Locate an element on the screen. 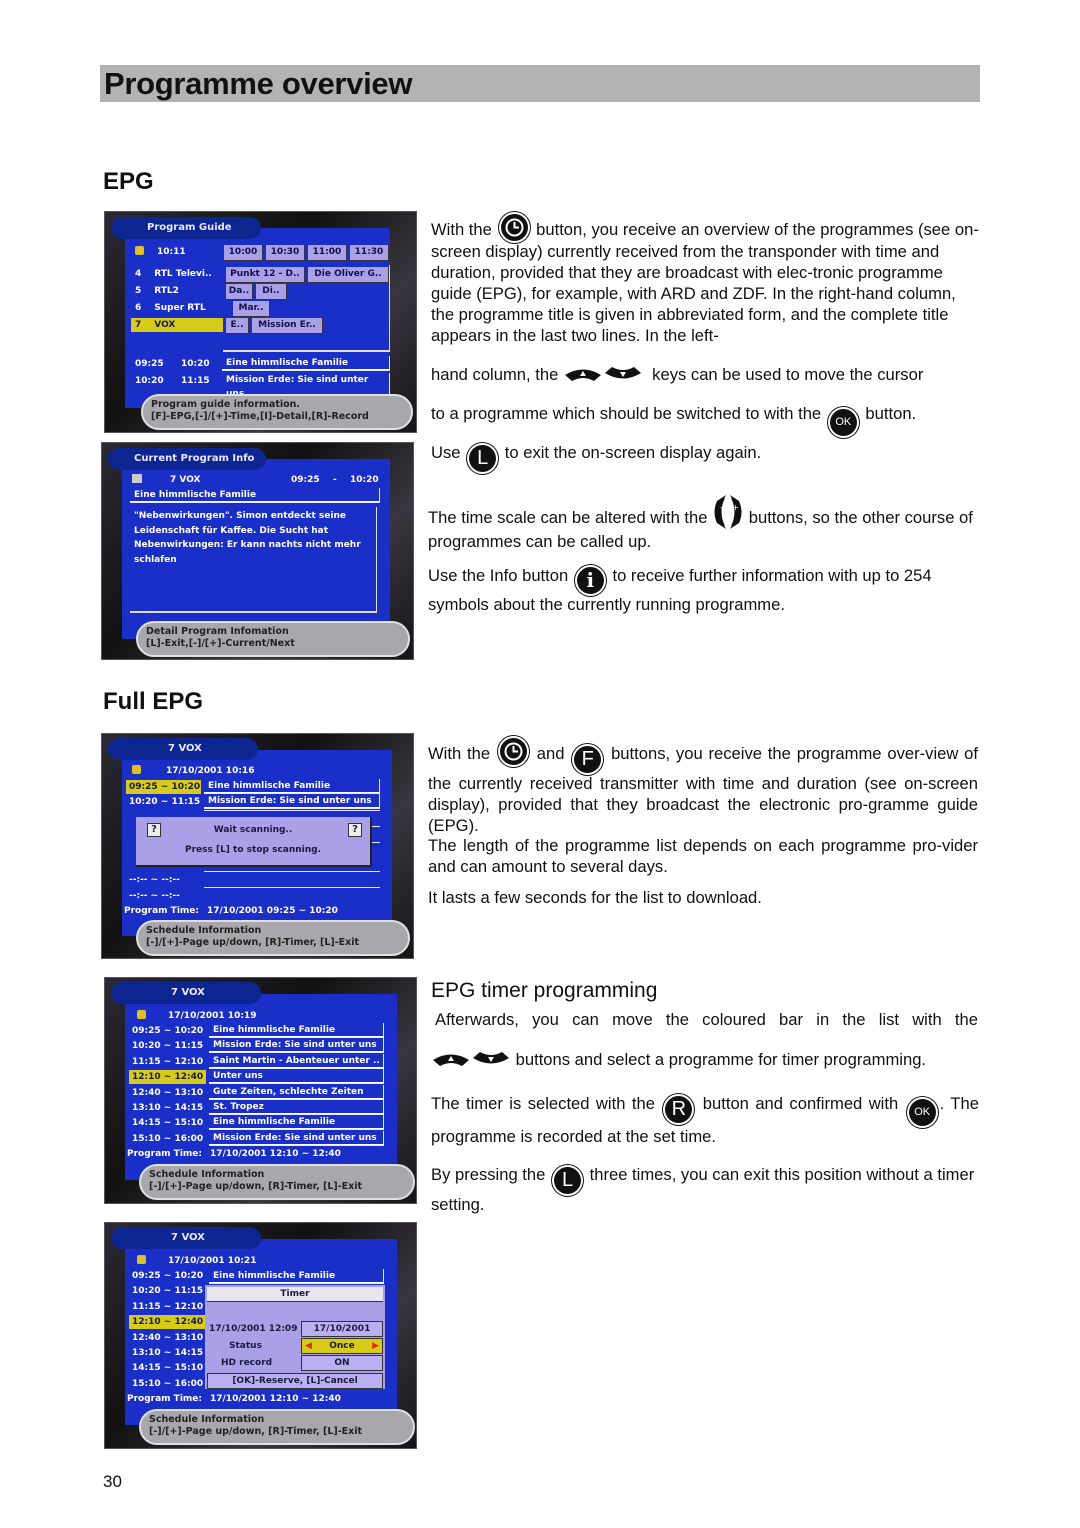 The width and height of the screenshot is (1080, 1528). section-heading-timer: EPG timer programming is located at coordinates (544, 990).